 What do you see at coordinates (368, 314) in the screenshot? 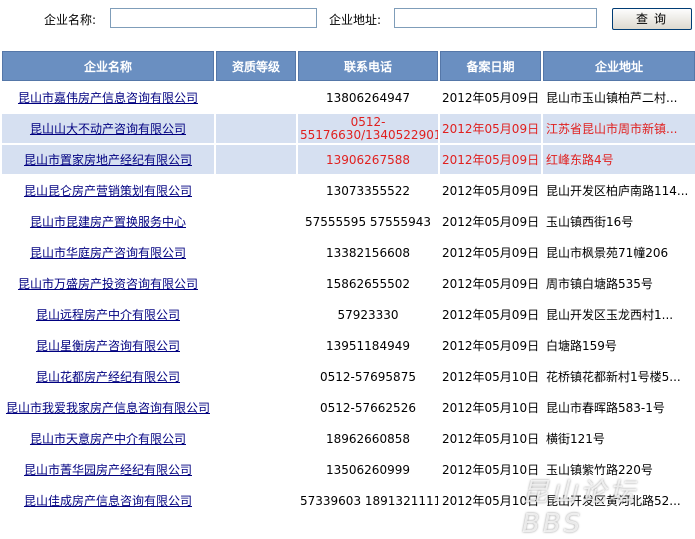
I see `phone-cell: 57923330` at bounding box center [368, 314].